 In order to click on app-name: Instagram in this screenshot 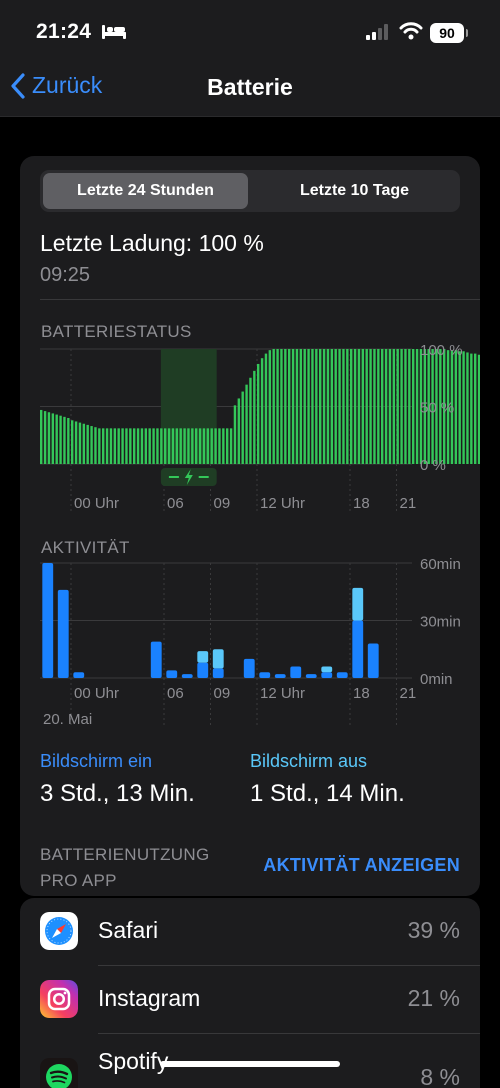, I will do `click(149, 998)`.